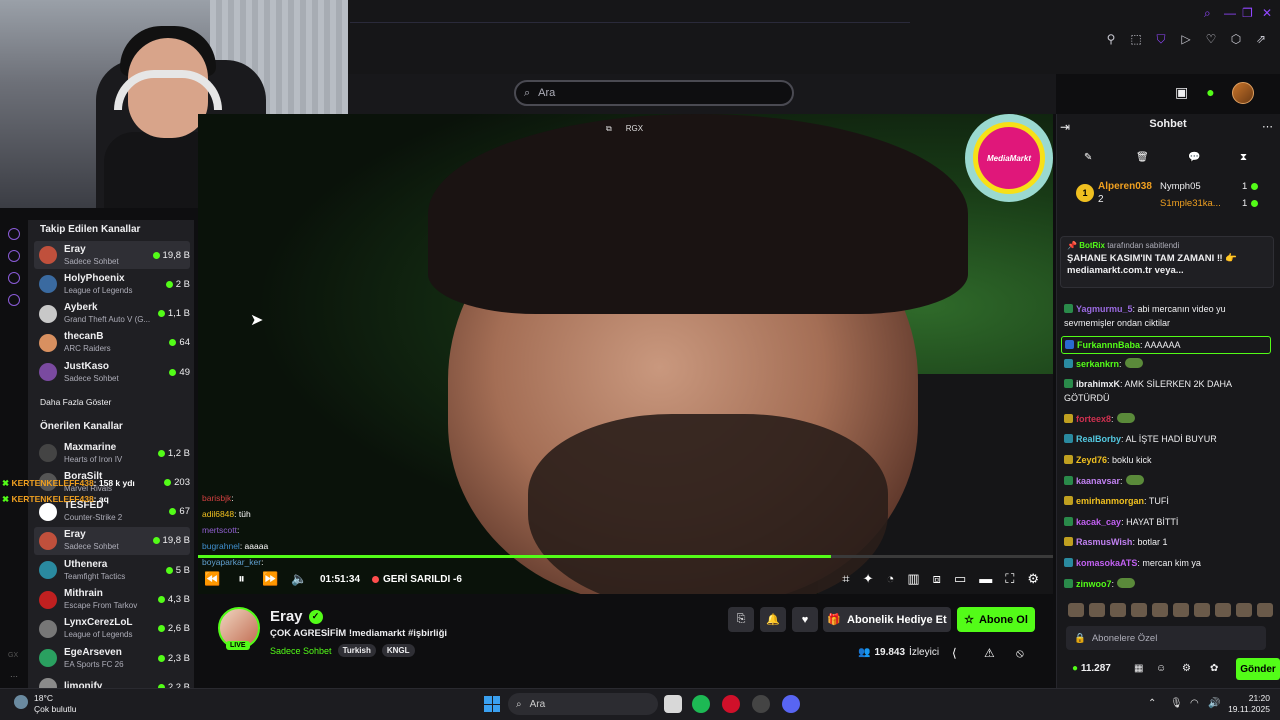 The width and height of the screenshot is (1280, 720). What do you see at coordinates (1207, 13) in the screenshot?
I see `search-icon: ⌕` at bounding box center [1207, 13].